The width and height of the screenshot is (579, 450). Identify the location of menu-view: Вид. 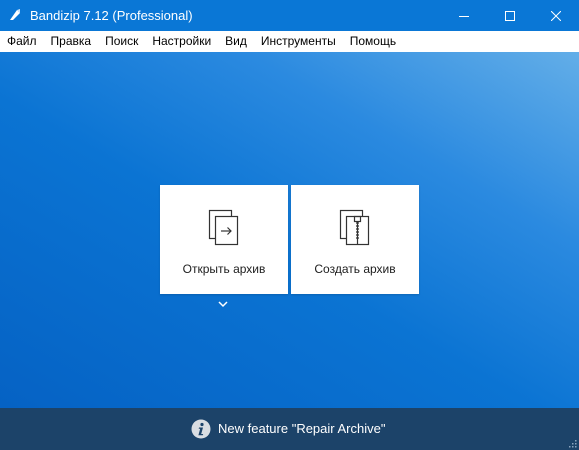
(236, 41).